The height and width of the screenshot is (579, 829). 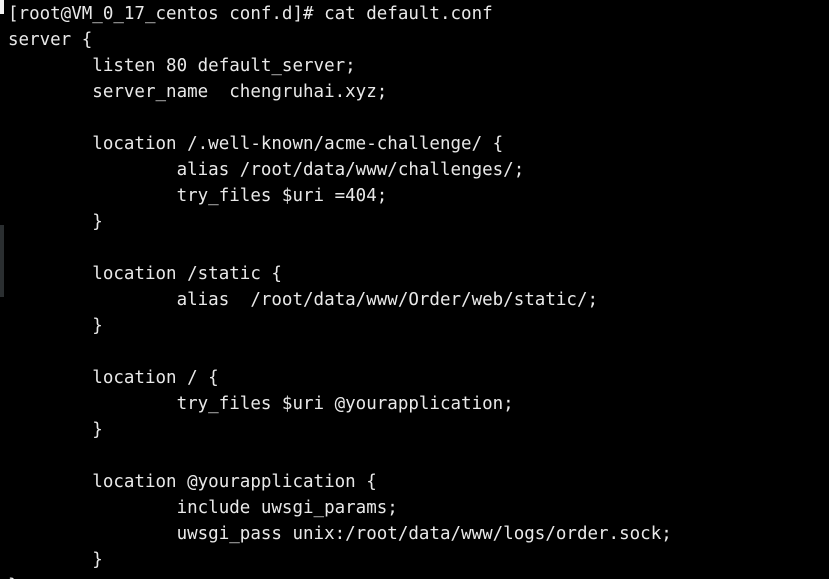 I want to click on terminal-line: try_files $uri @yourapplication;, so click(x=261, y=404).